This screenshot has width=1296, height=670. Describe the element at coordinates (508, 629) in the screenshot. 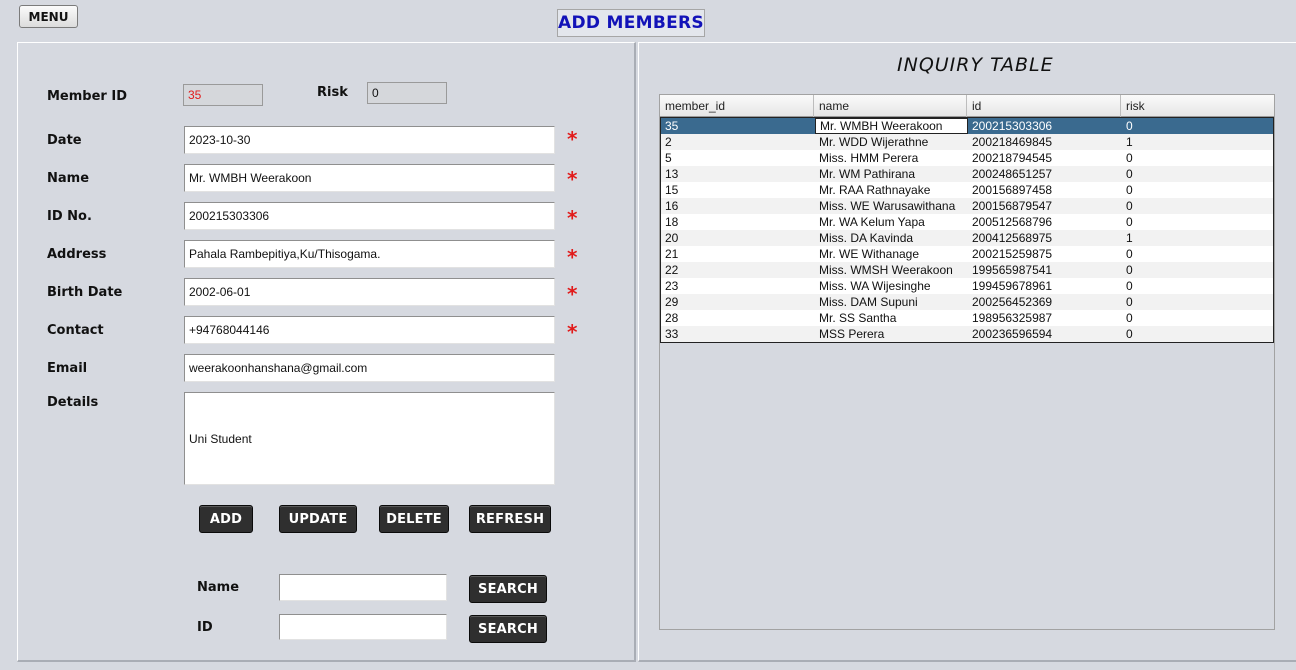

I see `search-by-id-button: SEARCH` at that location.